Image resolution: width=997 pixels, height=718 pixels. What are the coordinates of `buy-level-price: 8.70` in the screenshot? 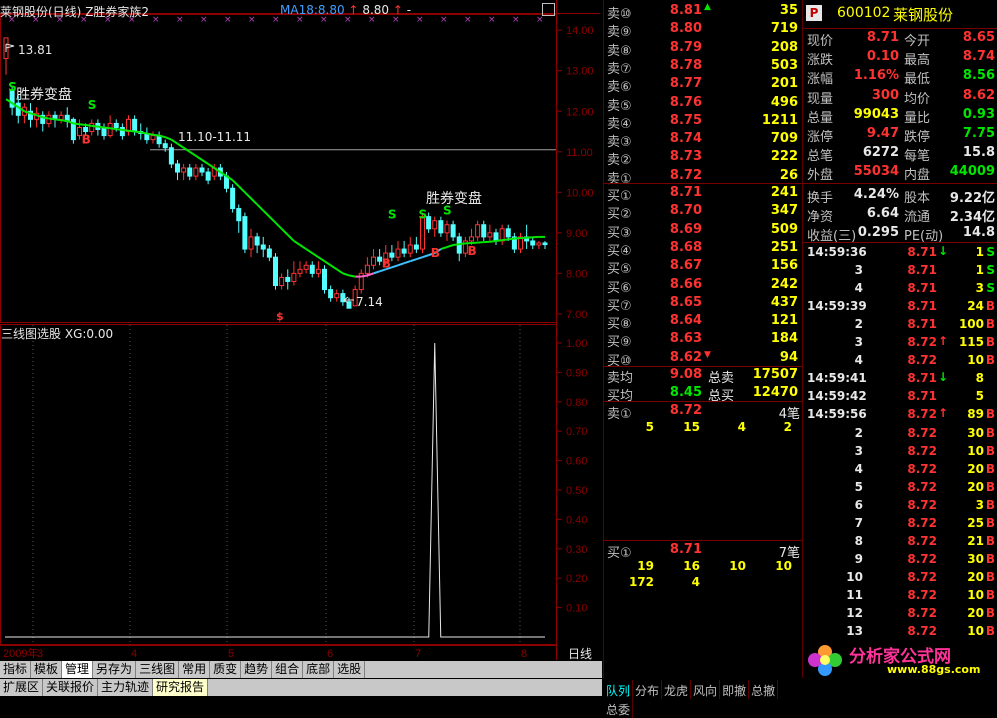 It's located at (682, 210).